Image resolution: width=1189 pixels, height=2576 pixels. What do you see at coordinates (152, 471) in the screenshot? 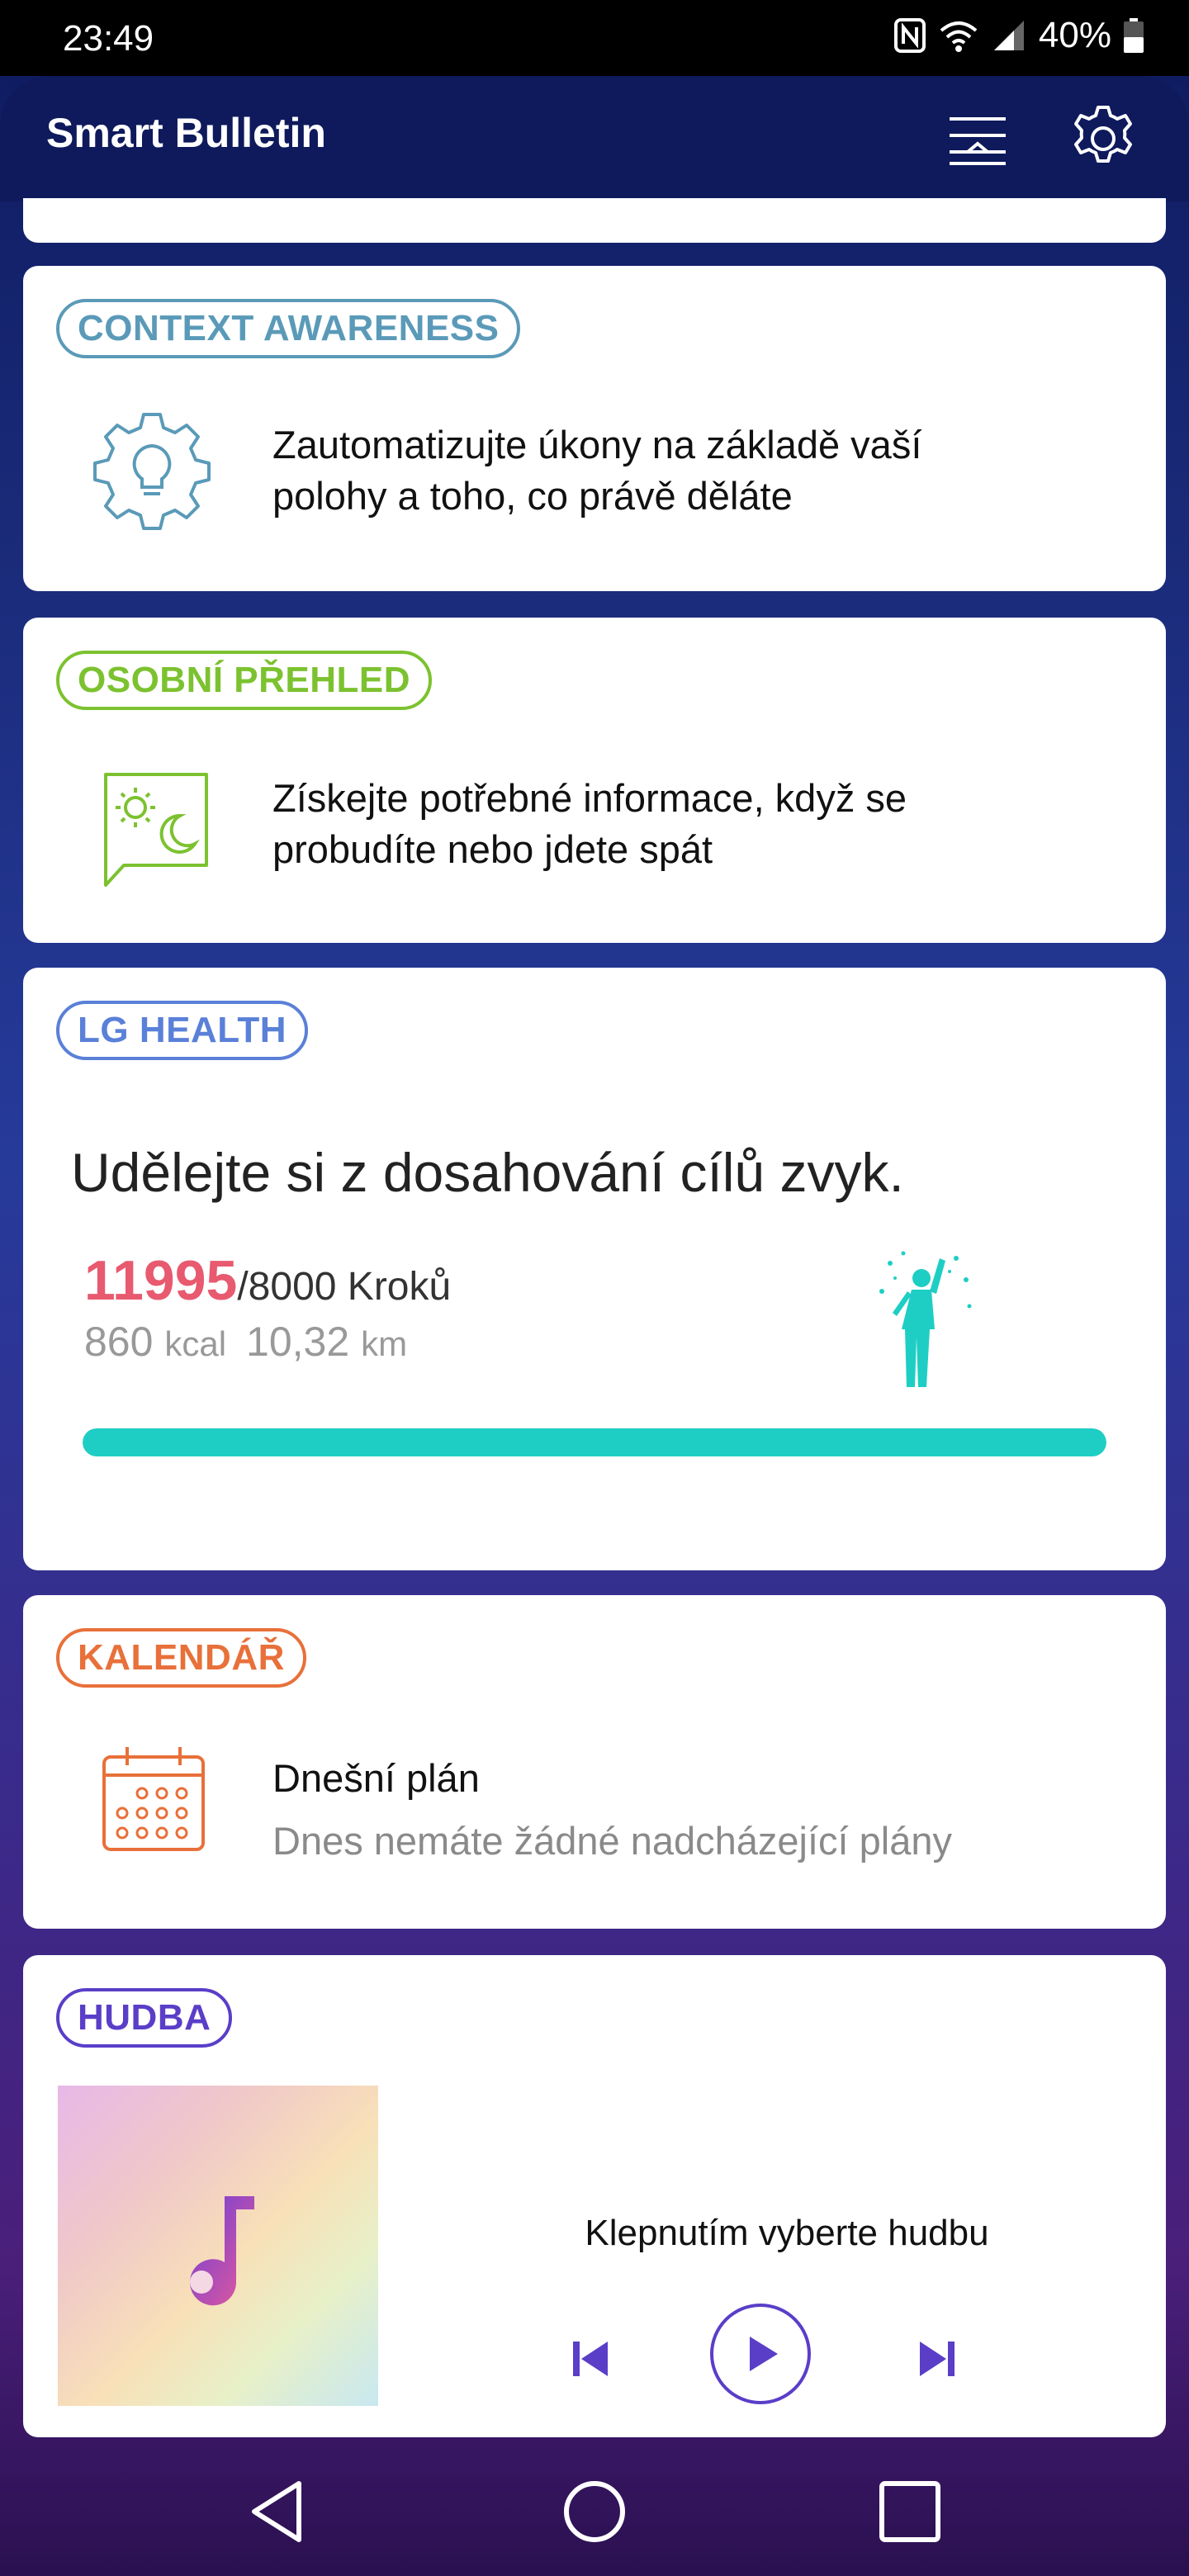
I see `lightbulb-gear-icon` at bounding box center [152, 471].